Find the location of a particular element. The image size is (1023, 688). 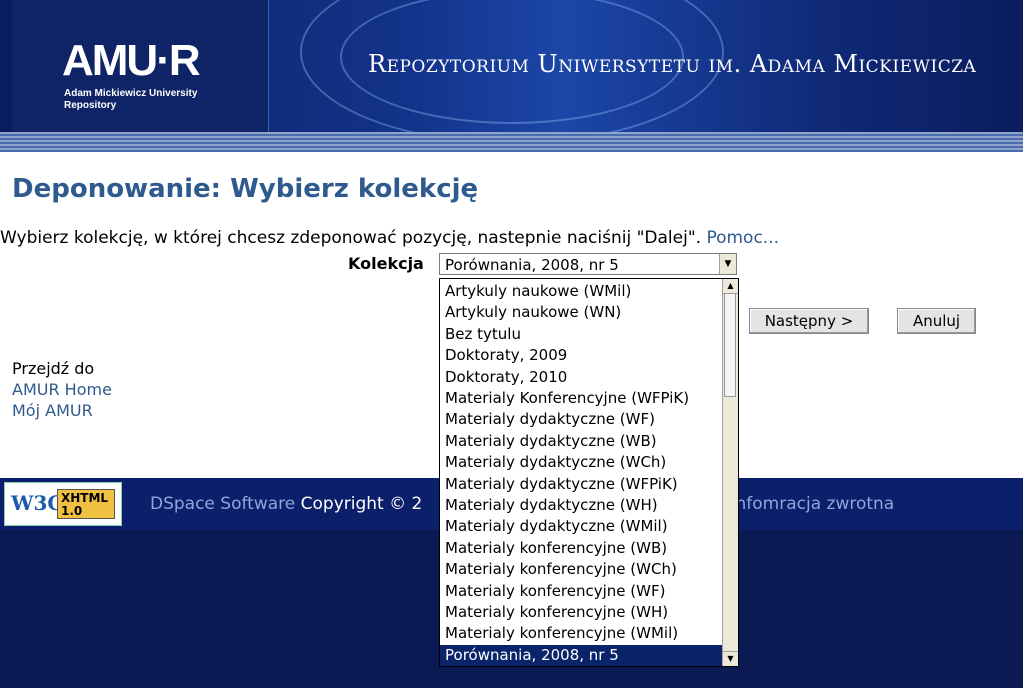

collection-select: Porównania, 2008, nr 5 ▼ is located at coordinates (588, 264).